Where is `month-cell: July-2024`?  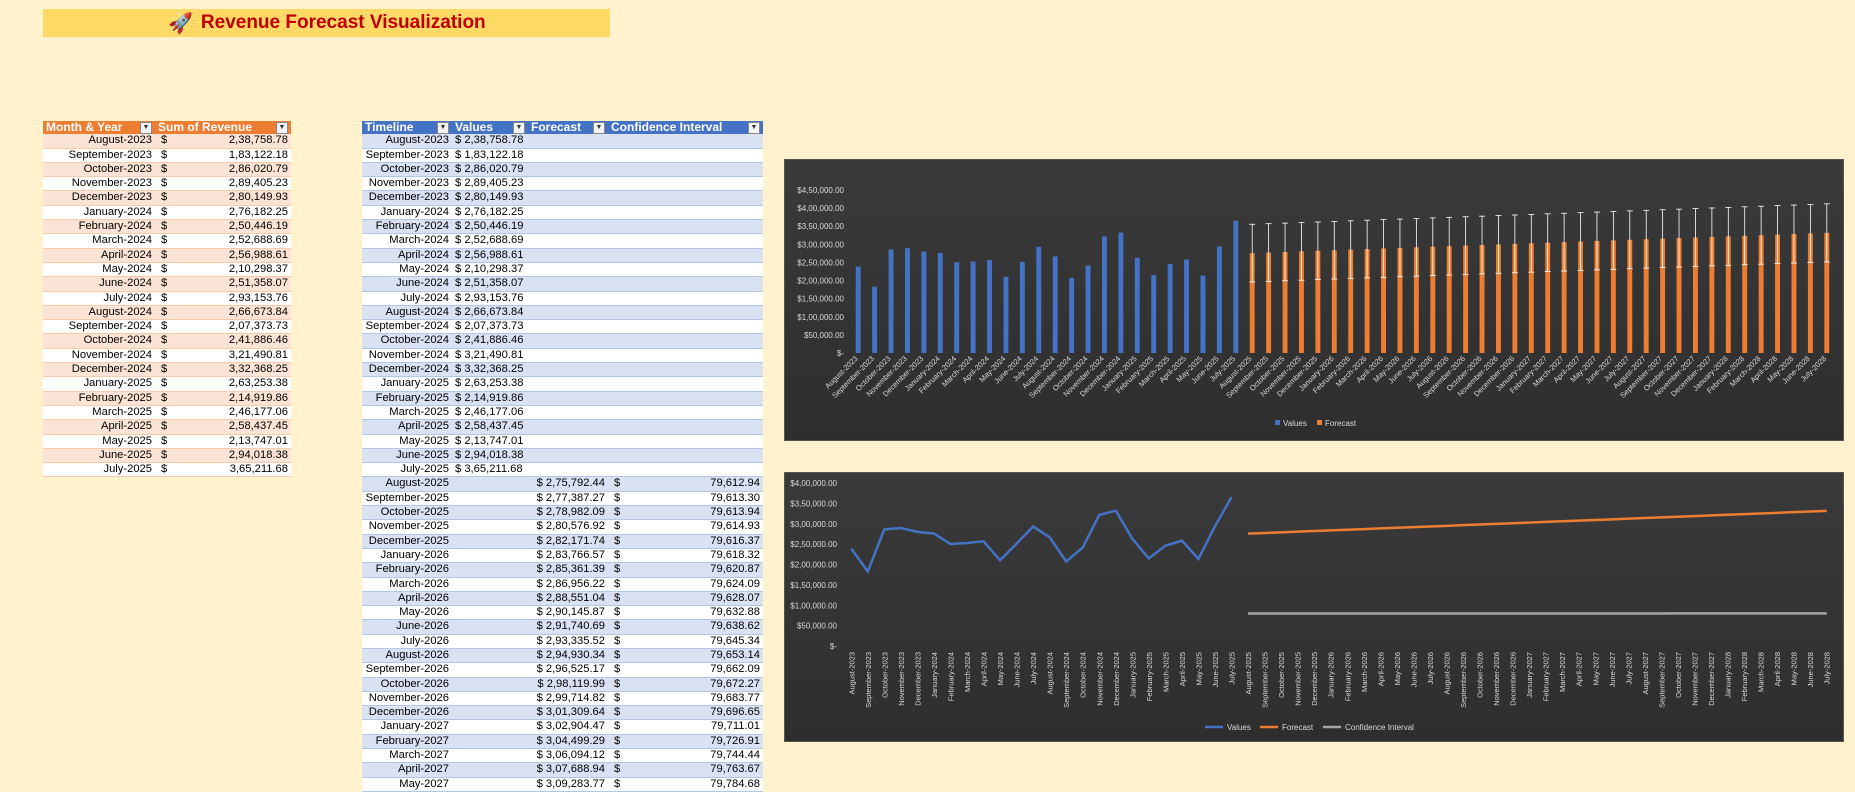
month-cell: July-2024 is located at coordinates (99, 298).